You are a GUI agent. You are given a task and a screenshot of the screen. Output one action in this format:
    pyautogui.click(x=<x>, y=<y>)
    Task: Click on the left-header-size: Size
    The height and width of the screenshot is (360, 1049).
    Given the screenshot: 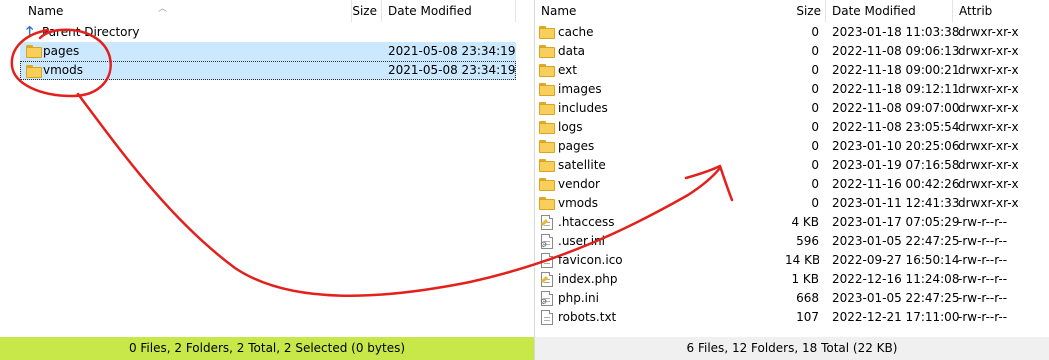 What is the action you would take?
    pyautogui.click(x=367, y=11)
    